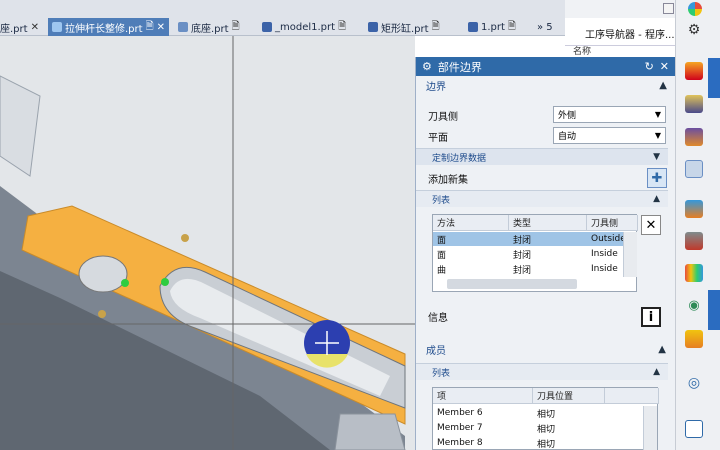 The width and height of the screenshot is (720, 450). Describe the element at coordinates (612, 223) in the screenshot. I see `column-header-tool-side: 刀具侧` at that location.